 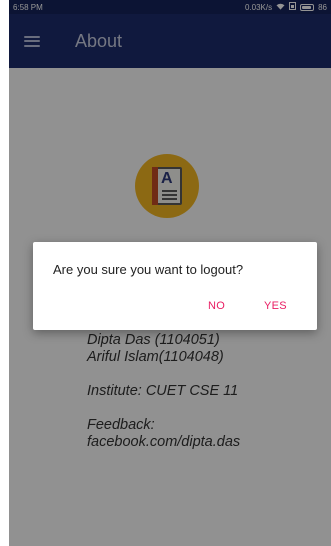 What do you see at coordinates (216, 306) in the screenshot?
I see `no-button: NO` at bounding box center [216, 306].